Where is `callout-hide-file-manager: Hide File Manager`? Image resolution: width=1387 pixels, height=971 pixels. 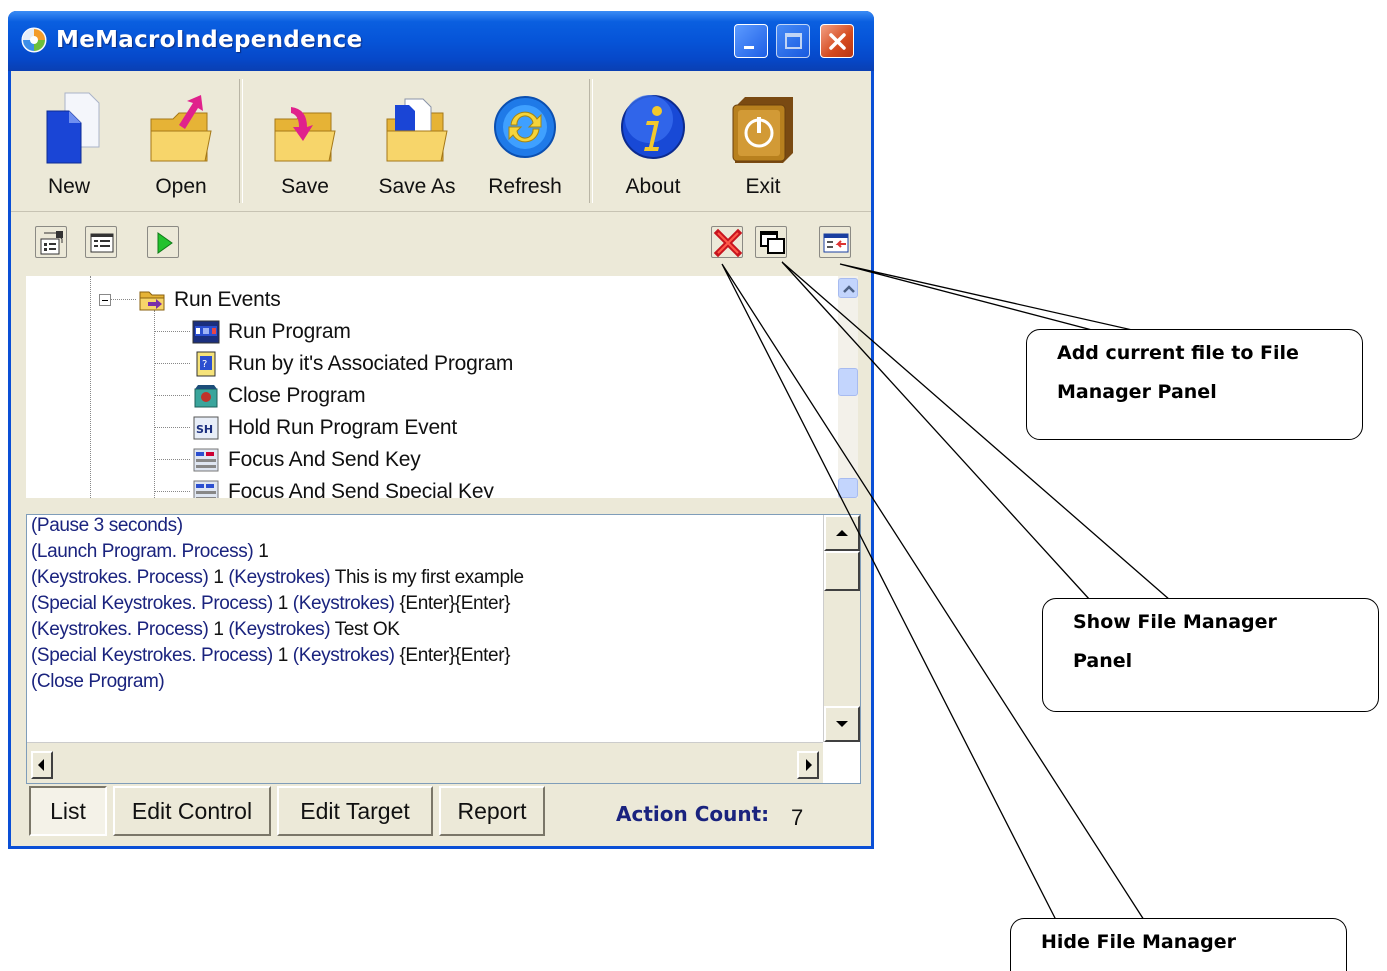
callout-hide-file-manager: Hide File Manager is located at coordinates (1178, 944).